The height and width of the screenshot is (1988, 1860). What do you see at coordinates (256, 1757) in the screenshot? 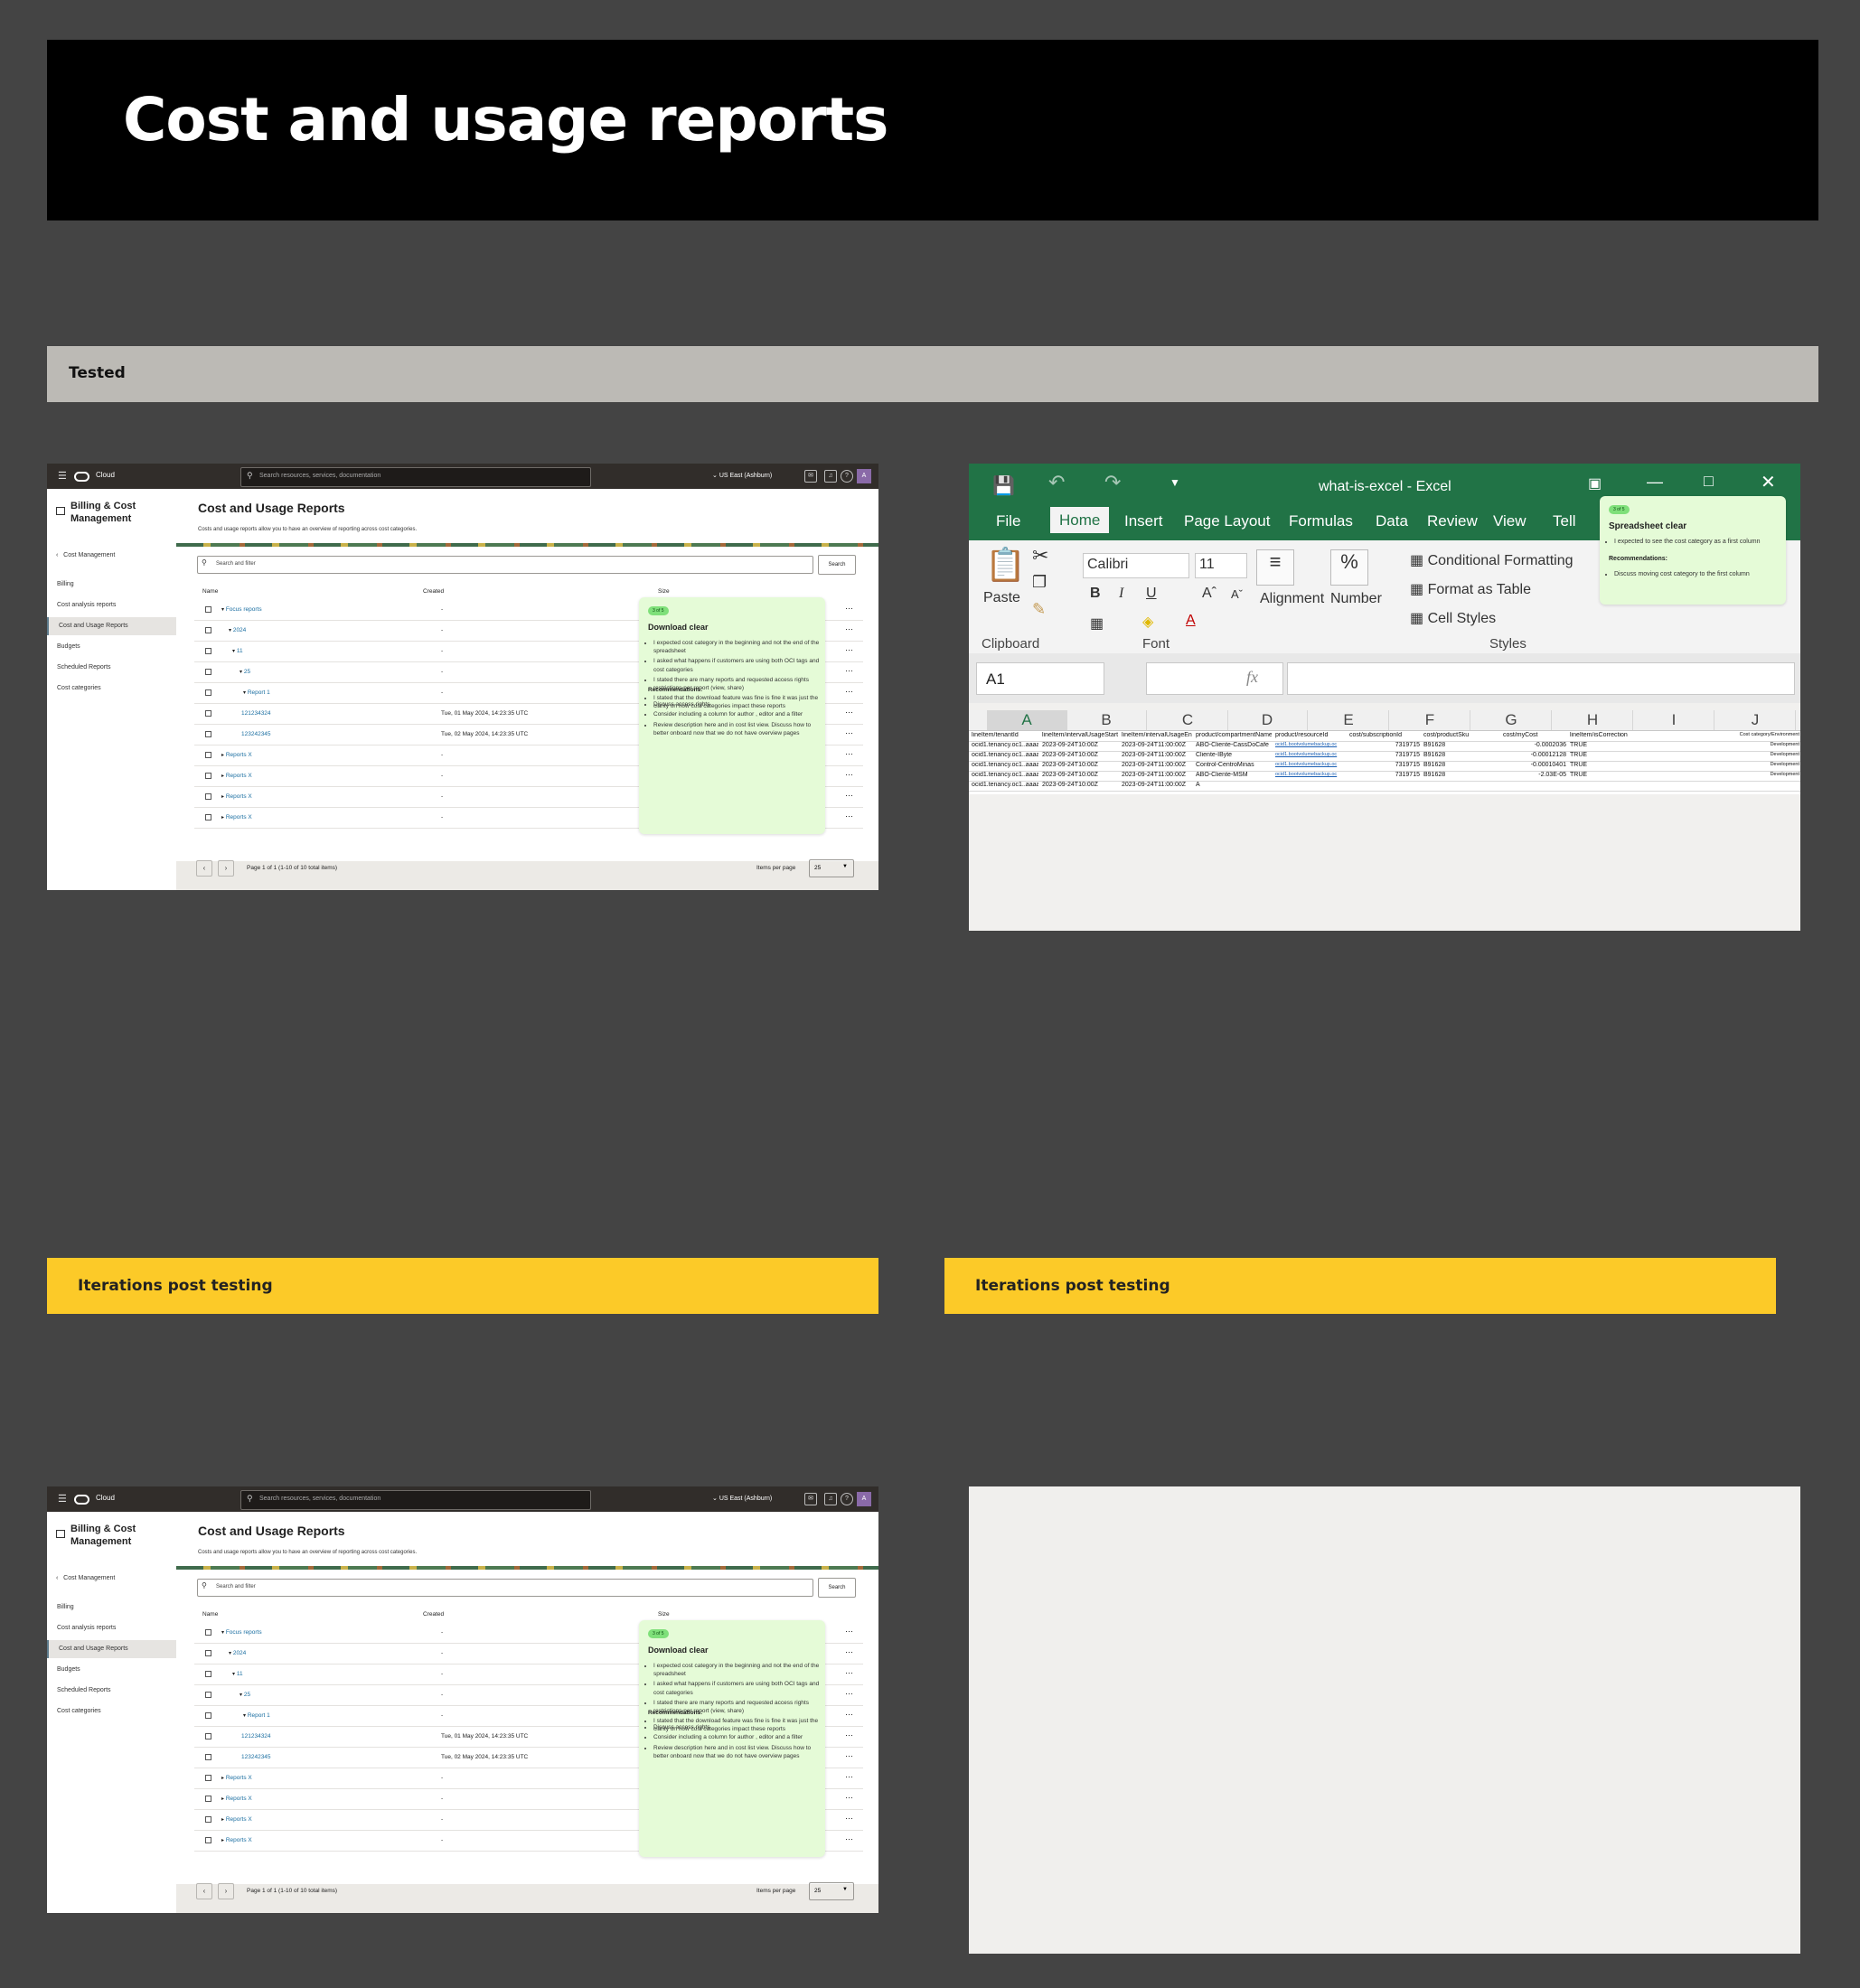
I see `row-name-link: 123242345` at bounding box center [256, 1757].